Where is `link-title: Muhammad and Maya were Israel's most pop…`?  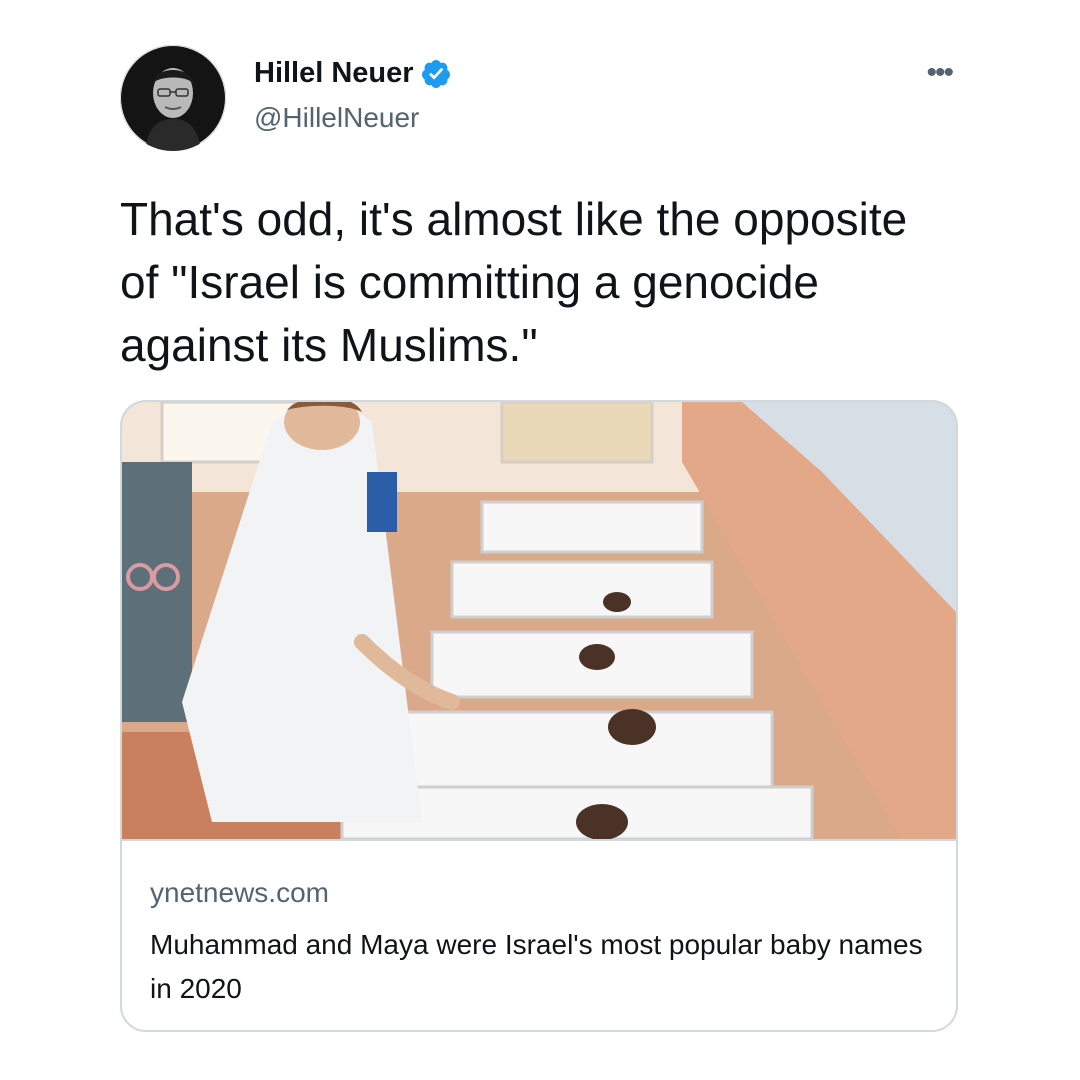
link-title: Muhammad and Maya were Israel's most pop… is located at coordinates (536, 966).